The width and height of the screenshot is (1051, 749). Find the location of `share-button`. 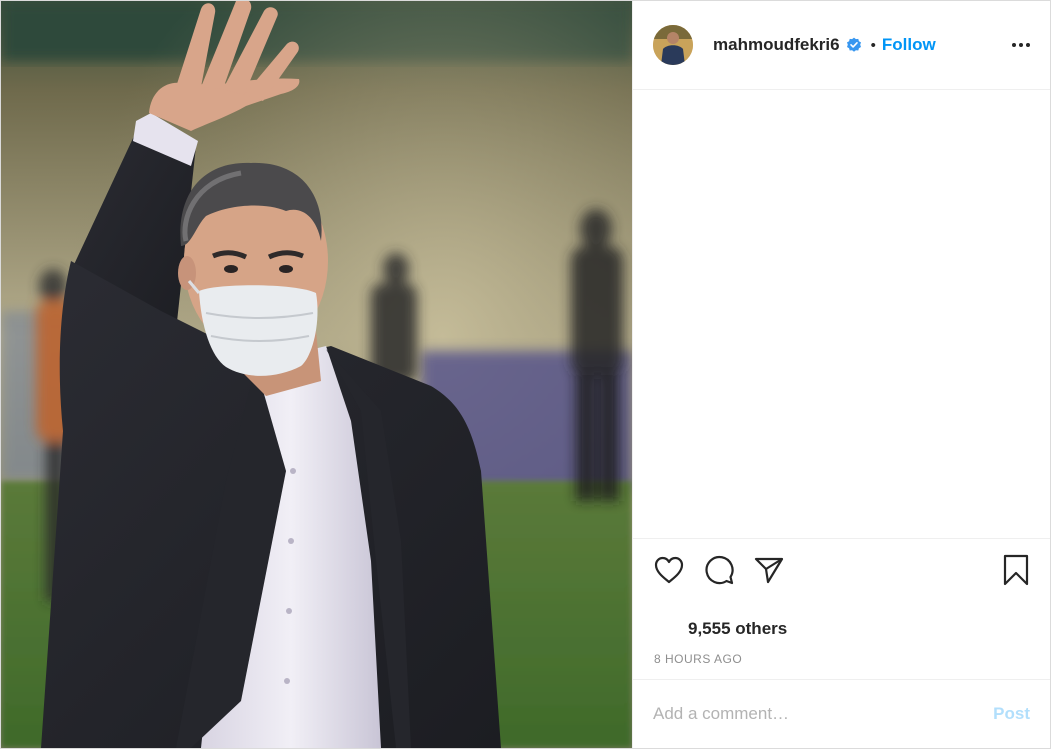

share-button is located at coordinates (769, 570).